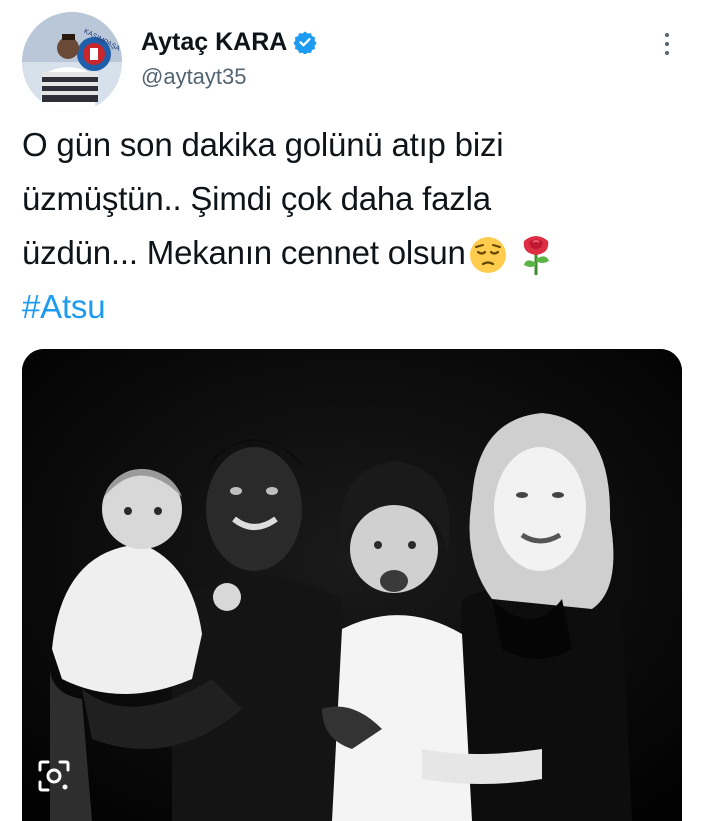  I want to click on avatar: KASIMPAŞA, so click(72, 62).